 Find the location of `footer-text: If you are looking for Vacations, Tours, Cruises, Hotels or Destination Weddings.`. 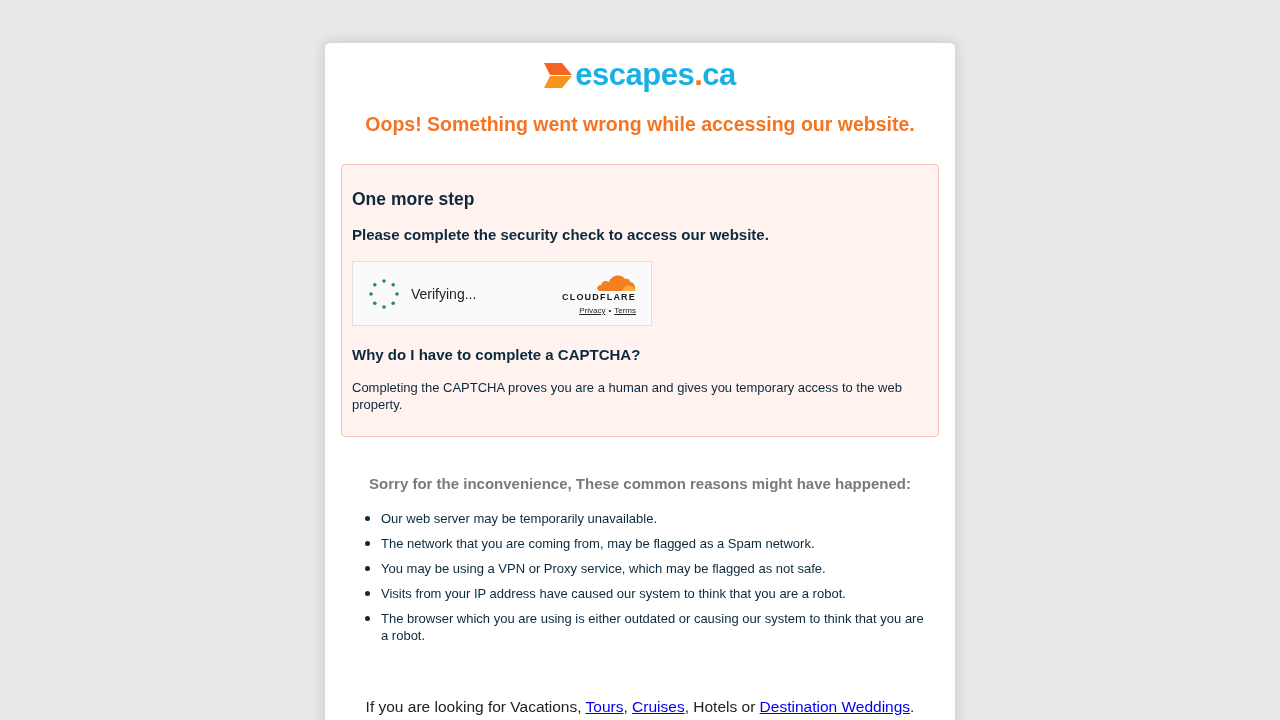

footer-text: If you are looking for Vacations, Tours, Cruises, Hotels or Destination Weddings. is located at coordinates (640, 707).